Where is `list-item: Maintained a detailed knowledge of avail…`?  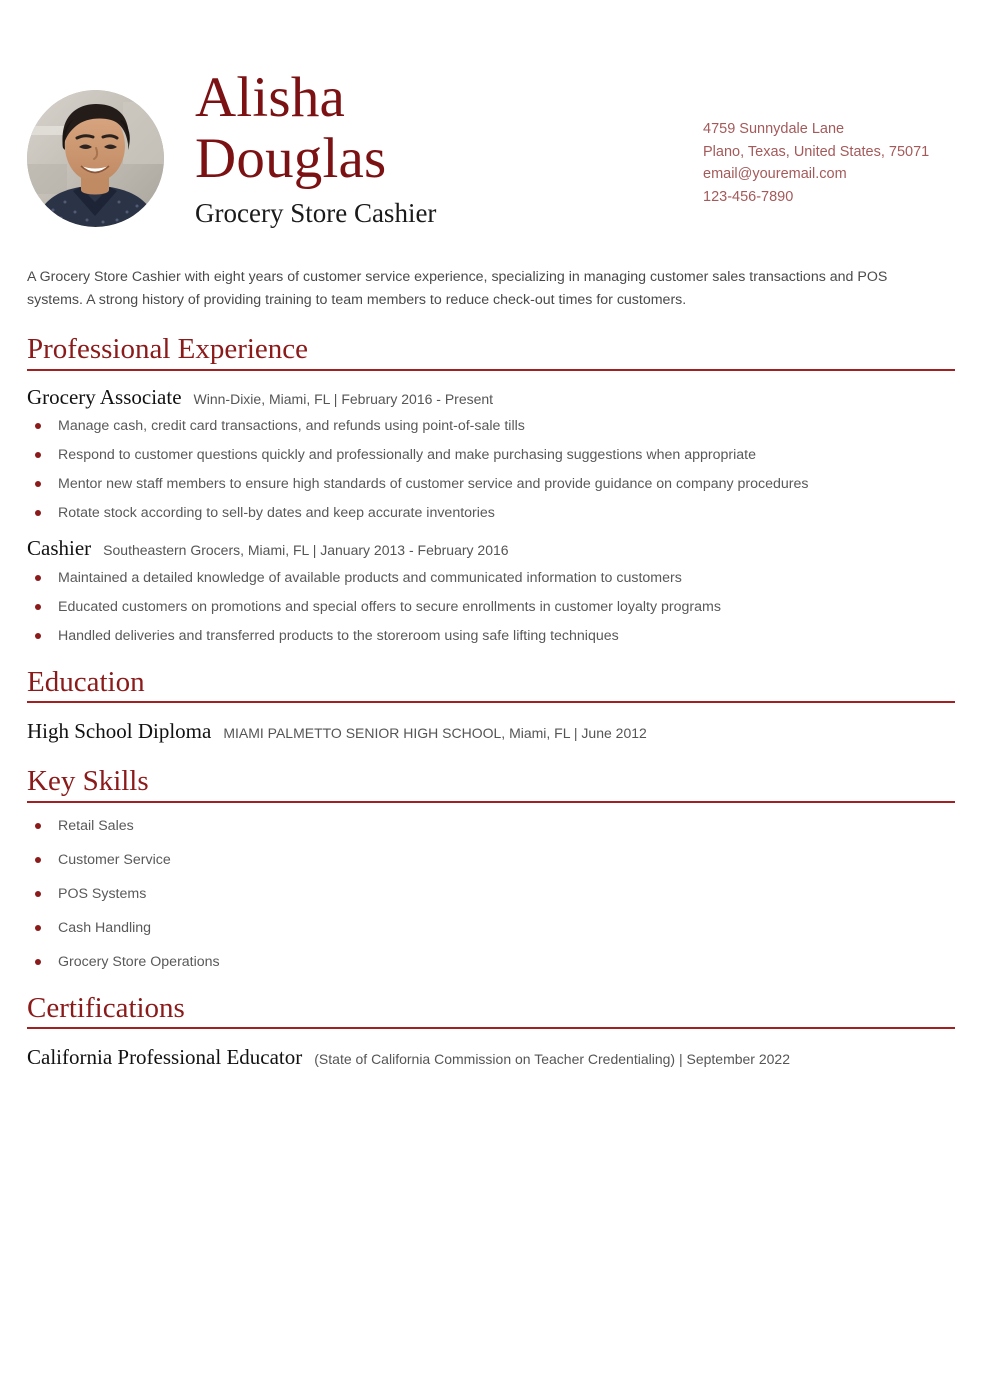
list-item: Maintained a detailed knowledge of avail… is located at coordinates (491, 578).